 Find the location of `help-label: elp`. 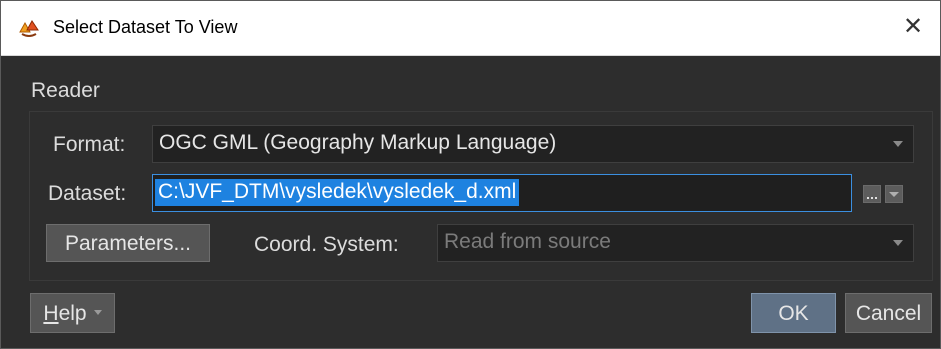

help-label: elp is located at coordinates (72, 313).